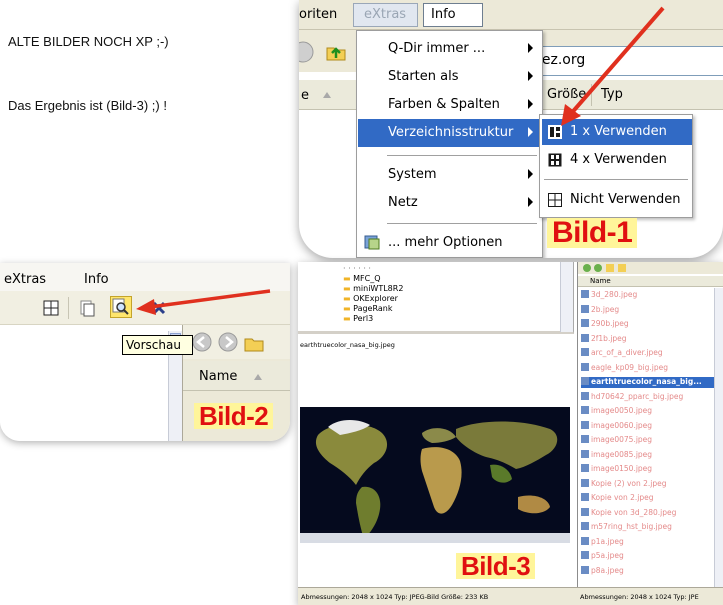 Image resolution: width=723 pixels, height=605 pixels. What do you see at coordinates (607, 570) in the screenshot?
I see `file-name: p8a.jpeg` at bounding box center [607, 570].